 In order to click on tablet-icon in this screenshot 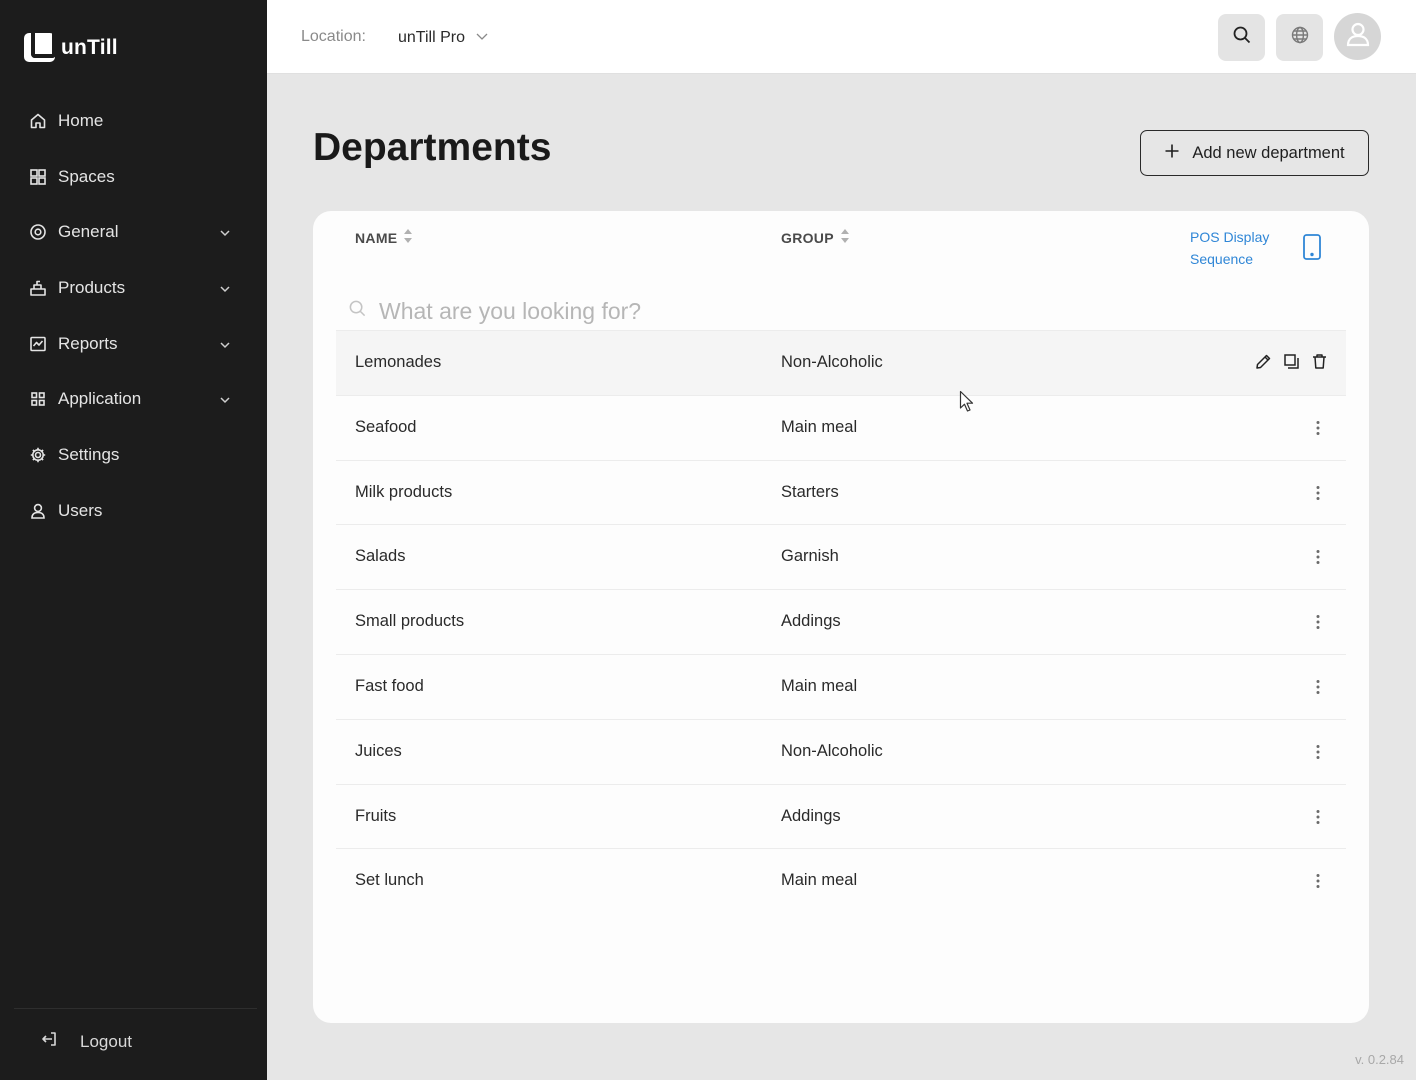, I will do `click(1312, 249)`.